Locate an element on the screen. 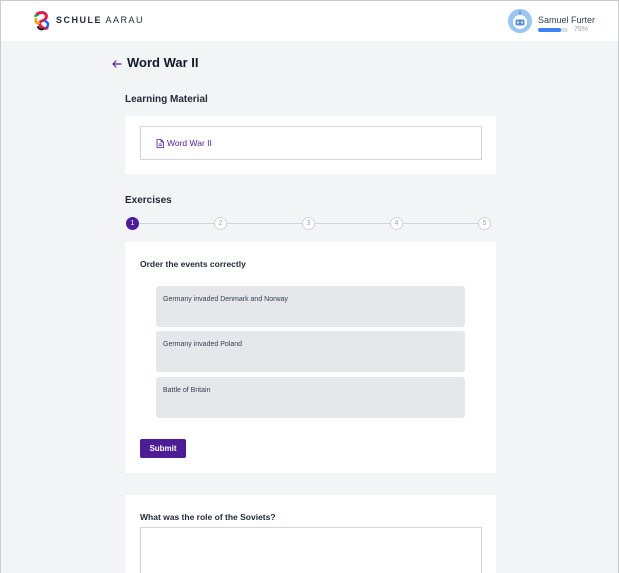  material-link: Word War II is located at coordinates (184, 143).